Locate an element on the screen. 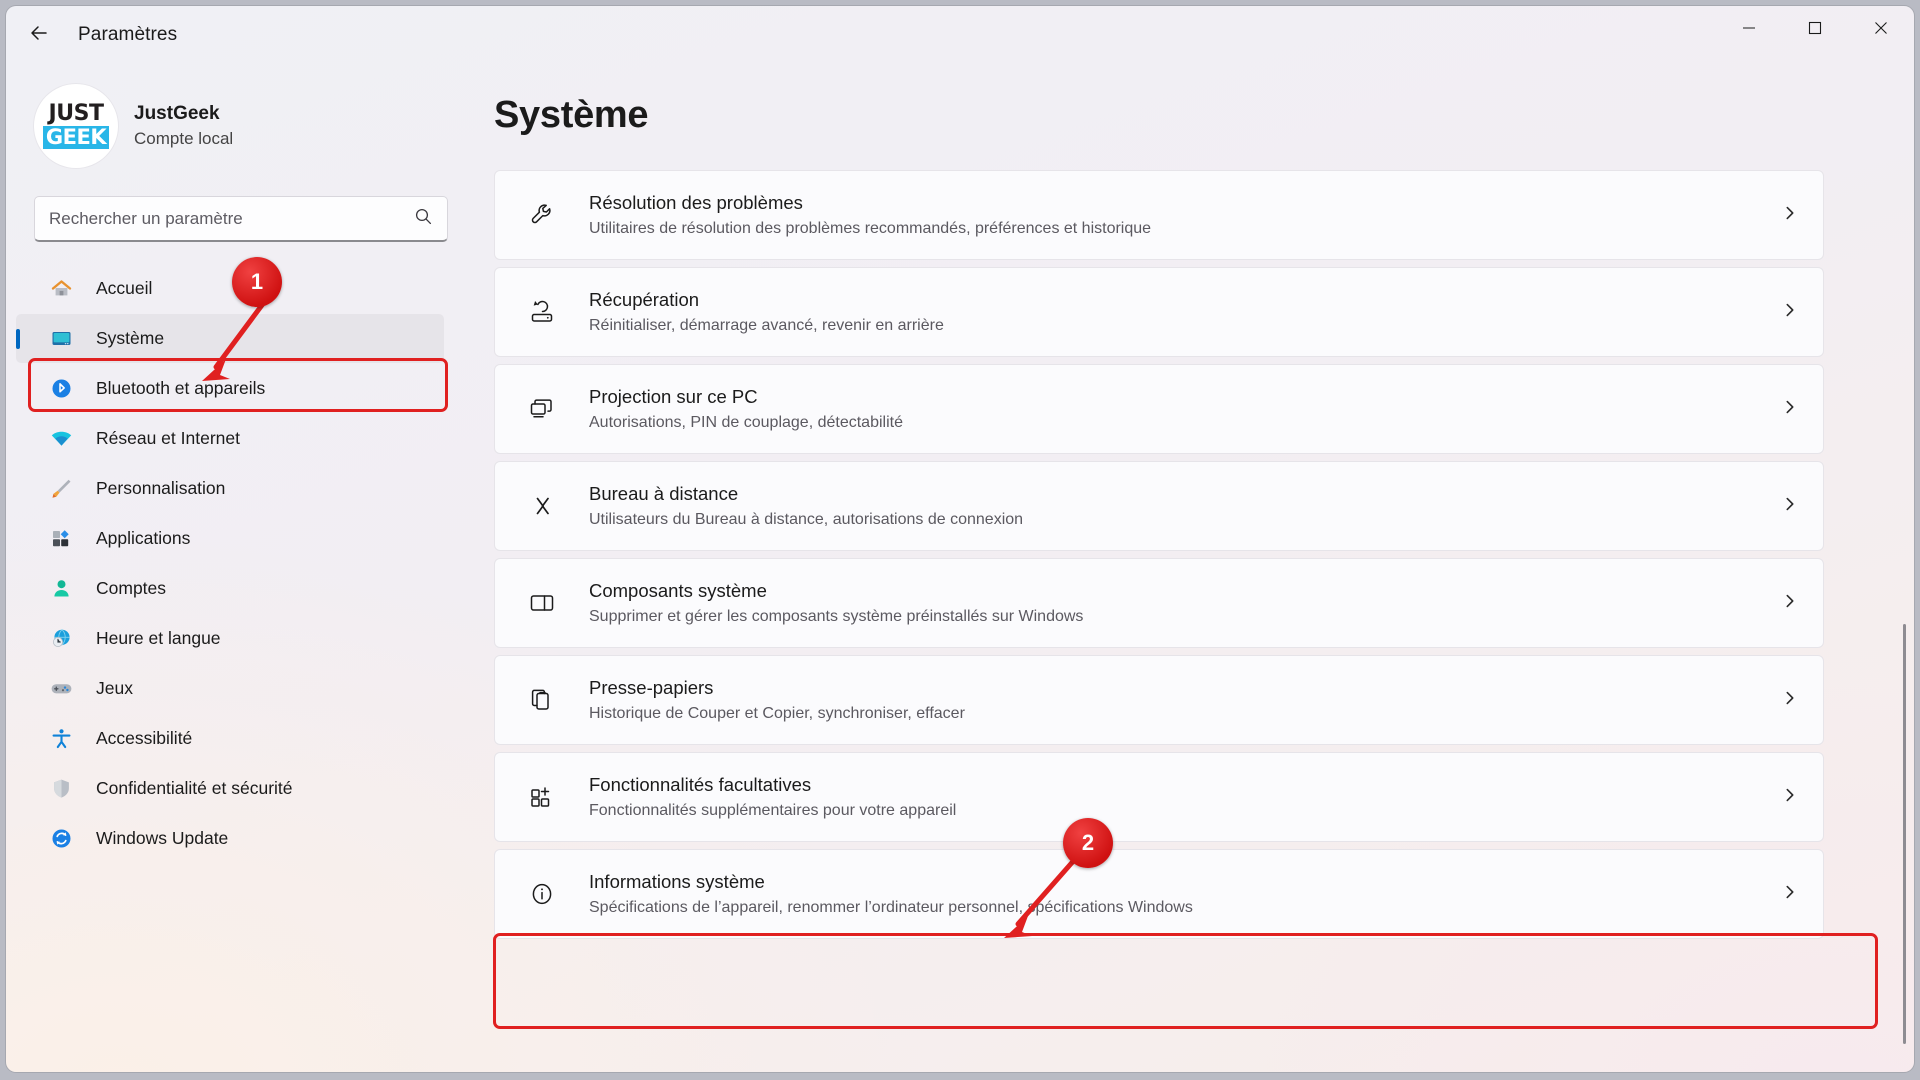 Image resolution: width=1920 pixels, height=1080 pixels. window-title: Paramètres is located at coordinates (128, 34).